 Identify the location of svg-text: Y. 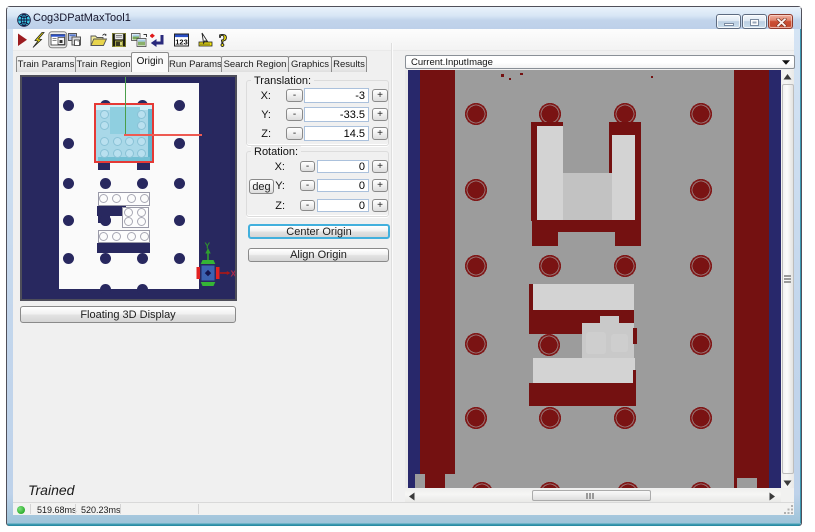
(208, 246).